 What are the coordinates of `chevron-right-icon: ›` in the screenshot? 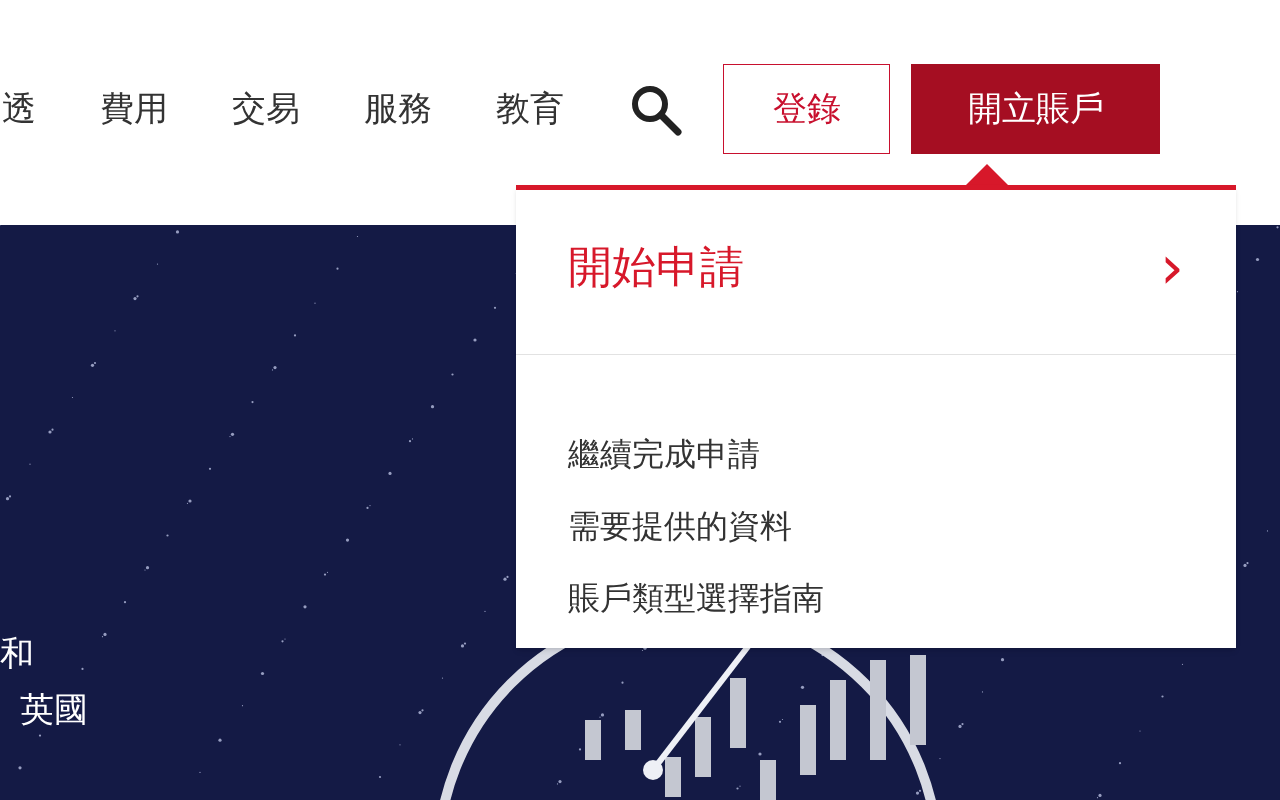 It's located at (1172, 267).